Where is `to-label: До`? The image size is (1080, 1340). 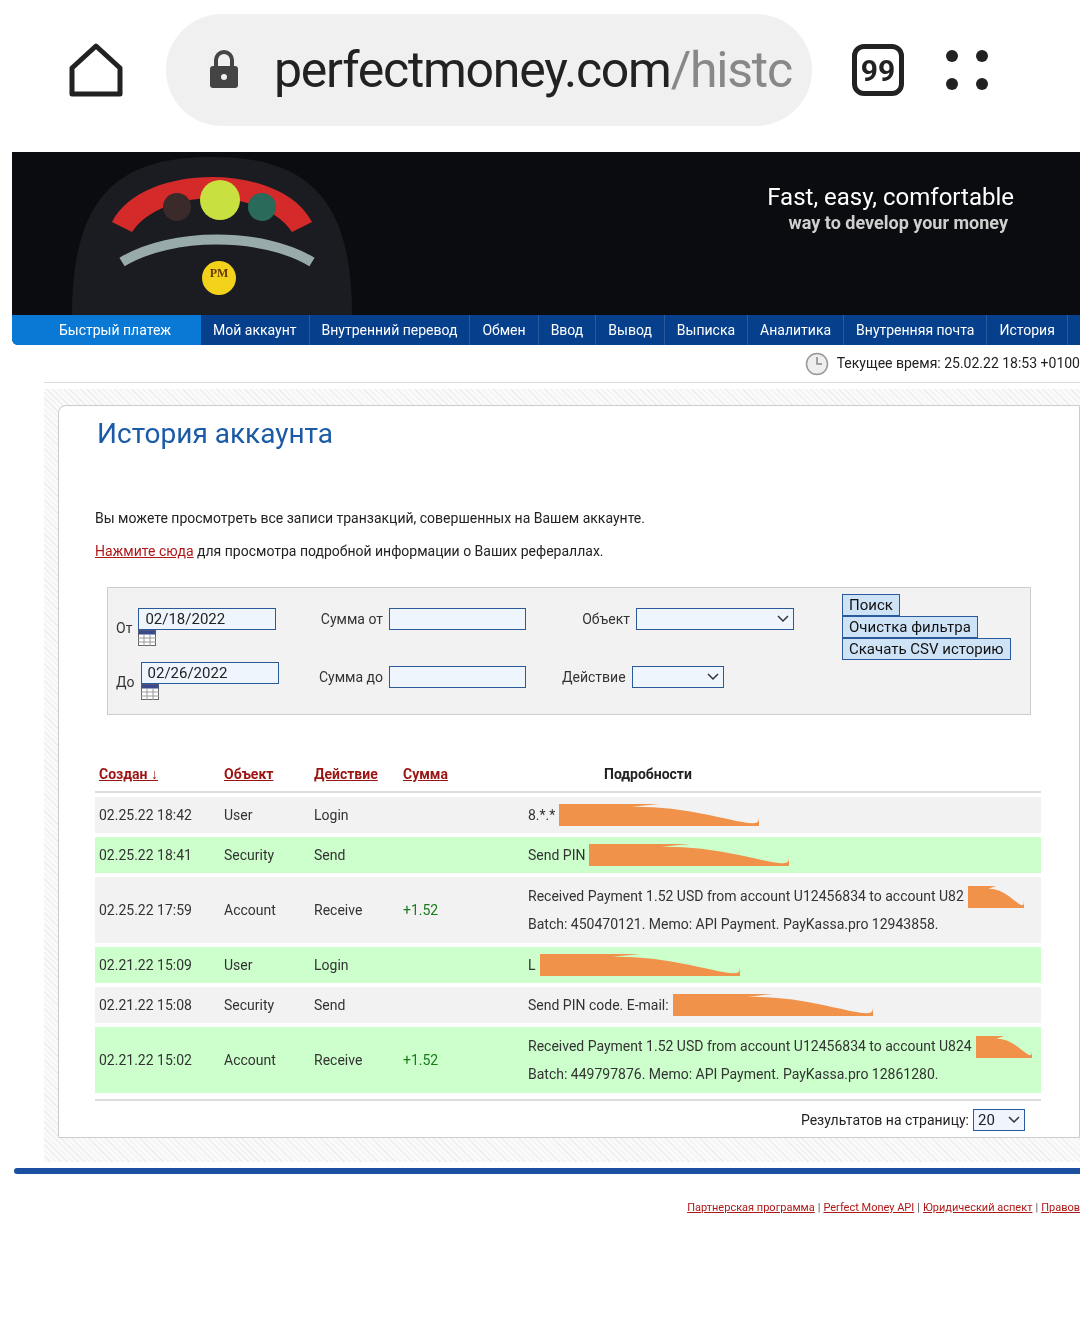 to-label: До is located at coordinates (125, 682).